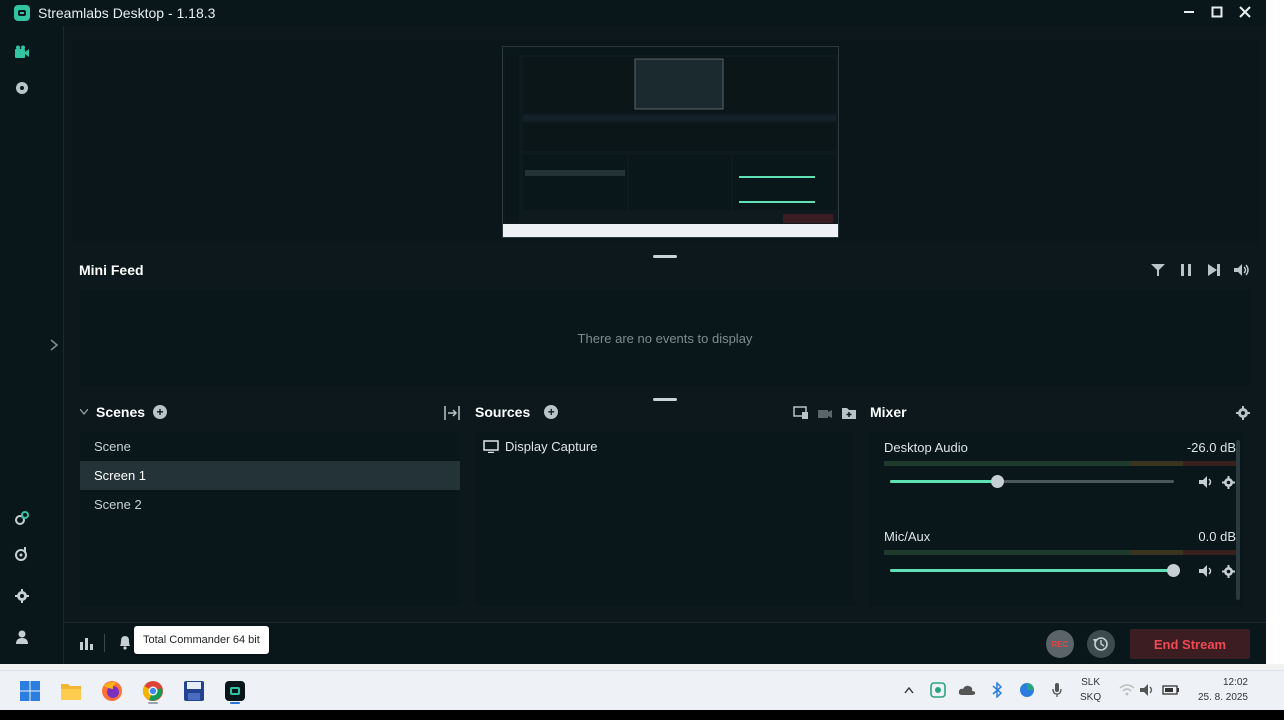  I want to click on source-label: Display Capture, so click(551, 446).